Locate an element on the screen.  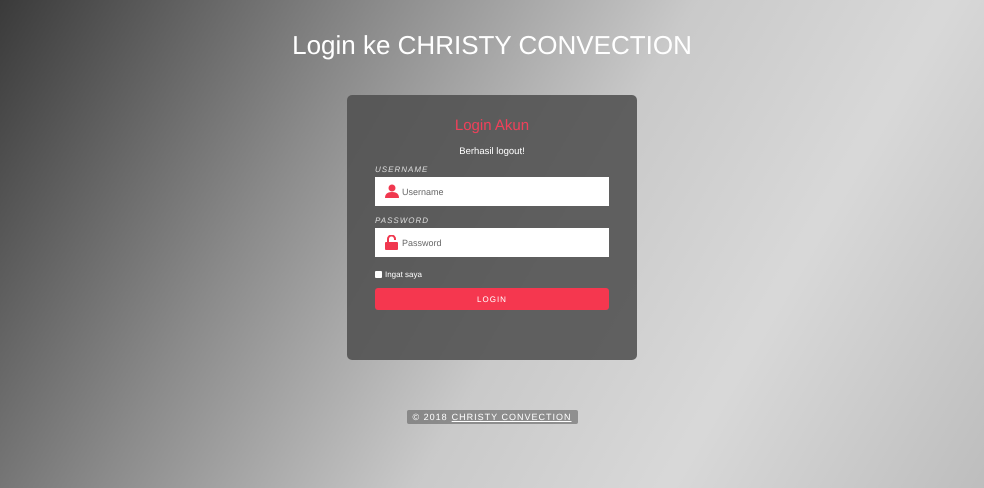
password-field: Password is located at coordinates (492, 242).